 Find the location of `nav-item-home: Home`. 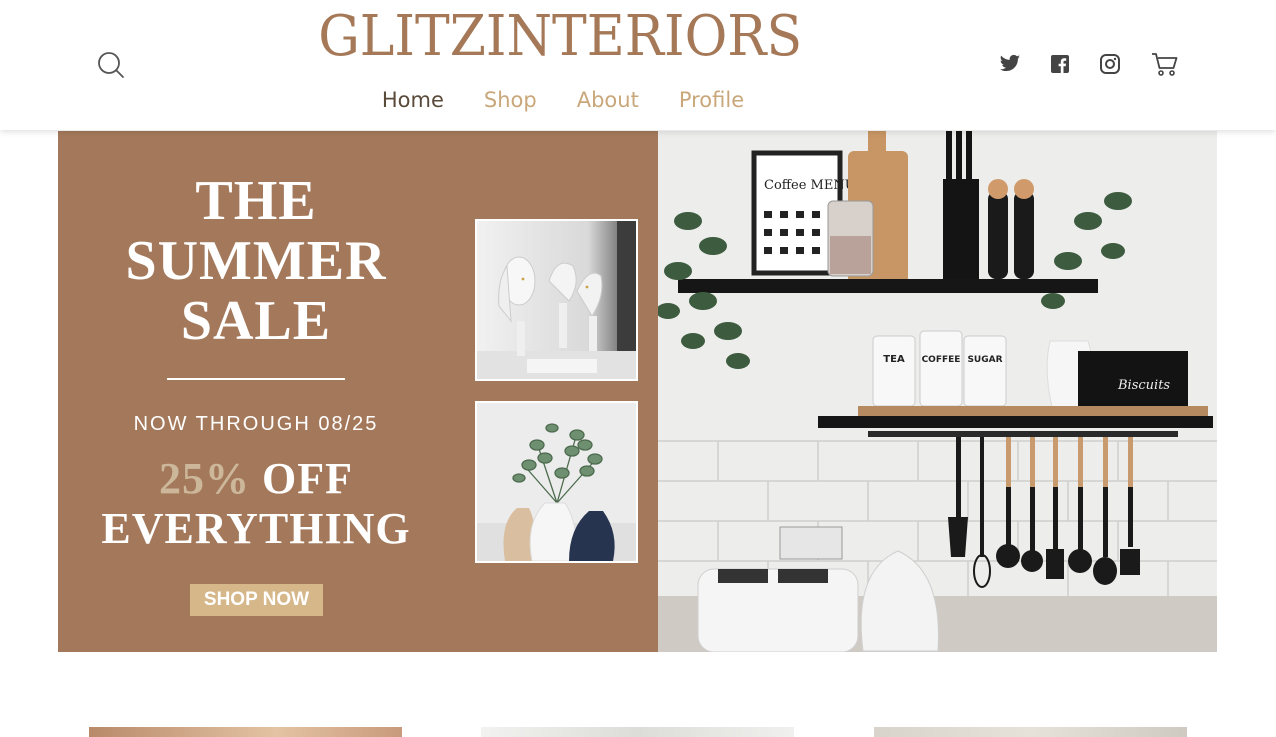

nav-item-home: Home is located at coordinates (413, 100).